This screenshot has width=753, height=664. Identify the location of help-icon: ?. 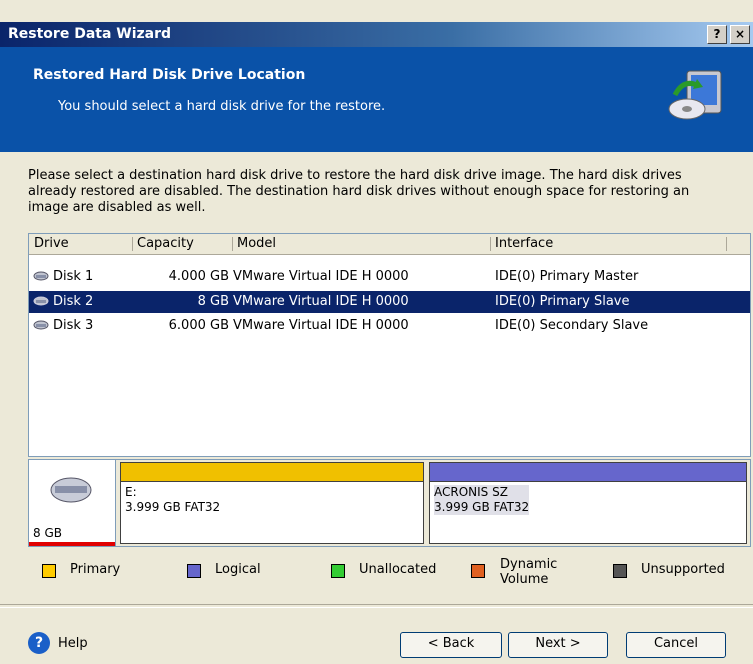
(39, 643).